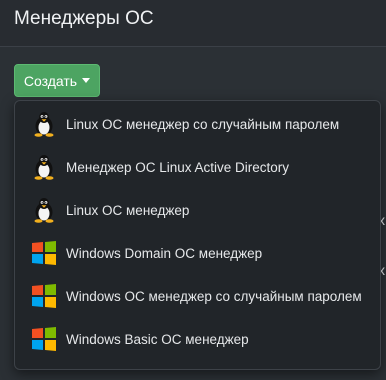  I want to click on caret-down-icon, so click(86, 80).